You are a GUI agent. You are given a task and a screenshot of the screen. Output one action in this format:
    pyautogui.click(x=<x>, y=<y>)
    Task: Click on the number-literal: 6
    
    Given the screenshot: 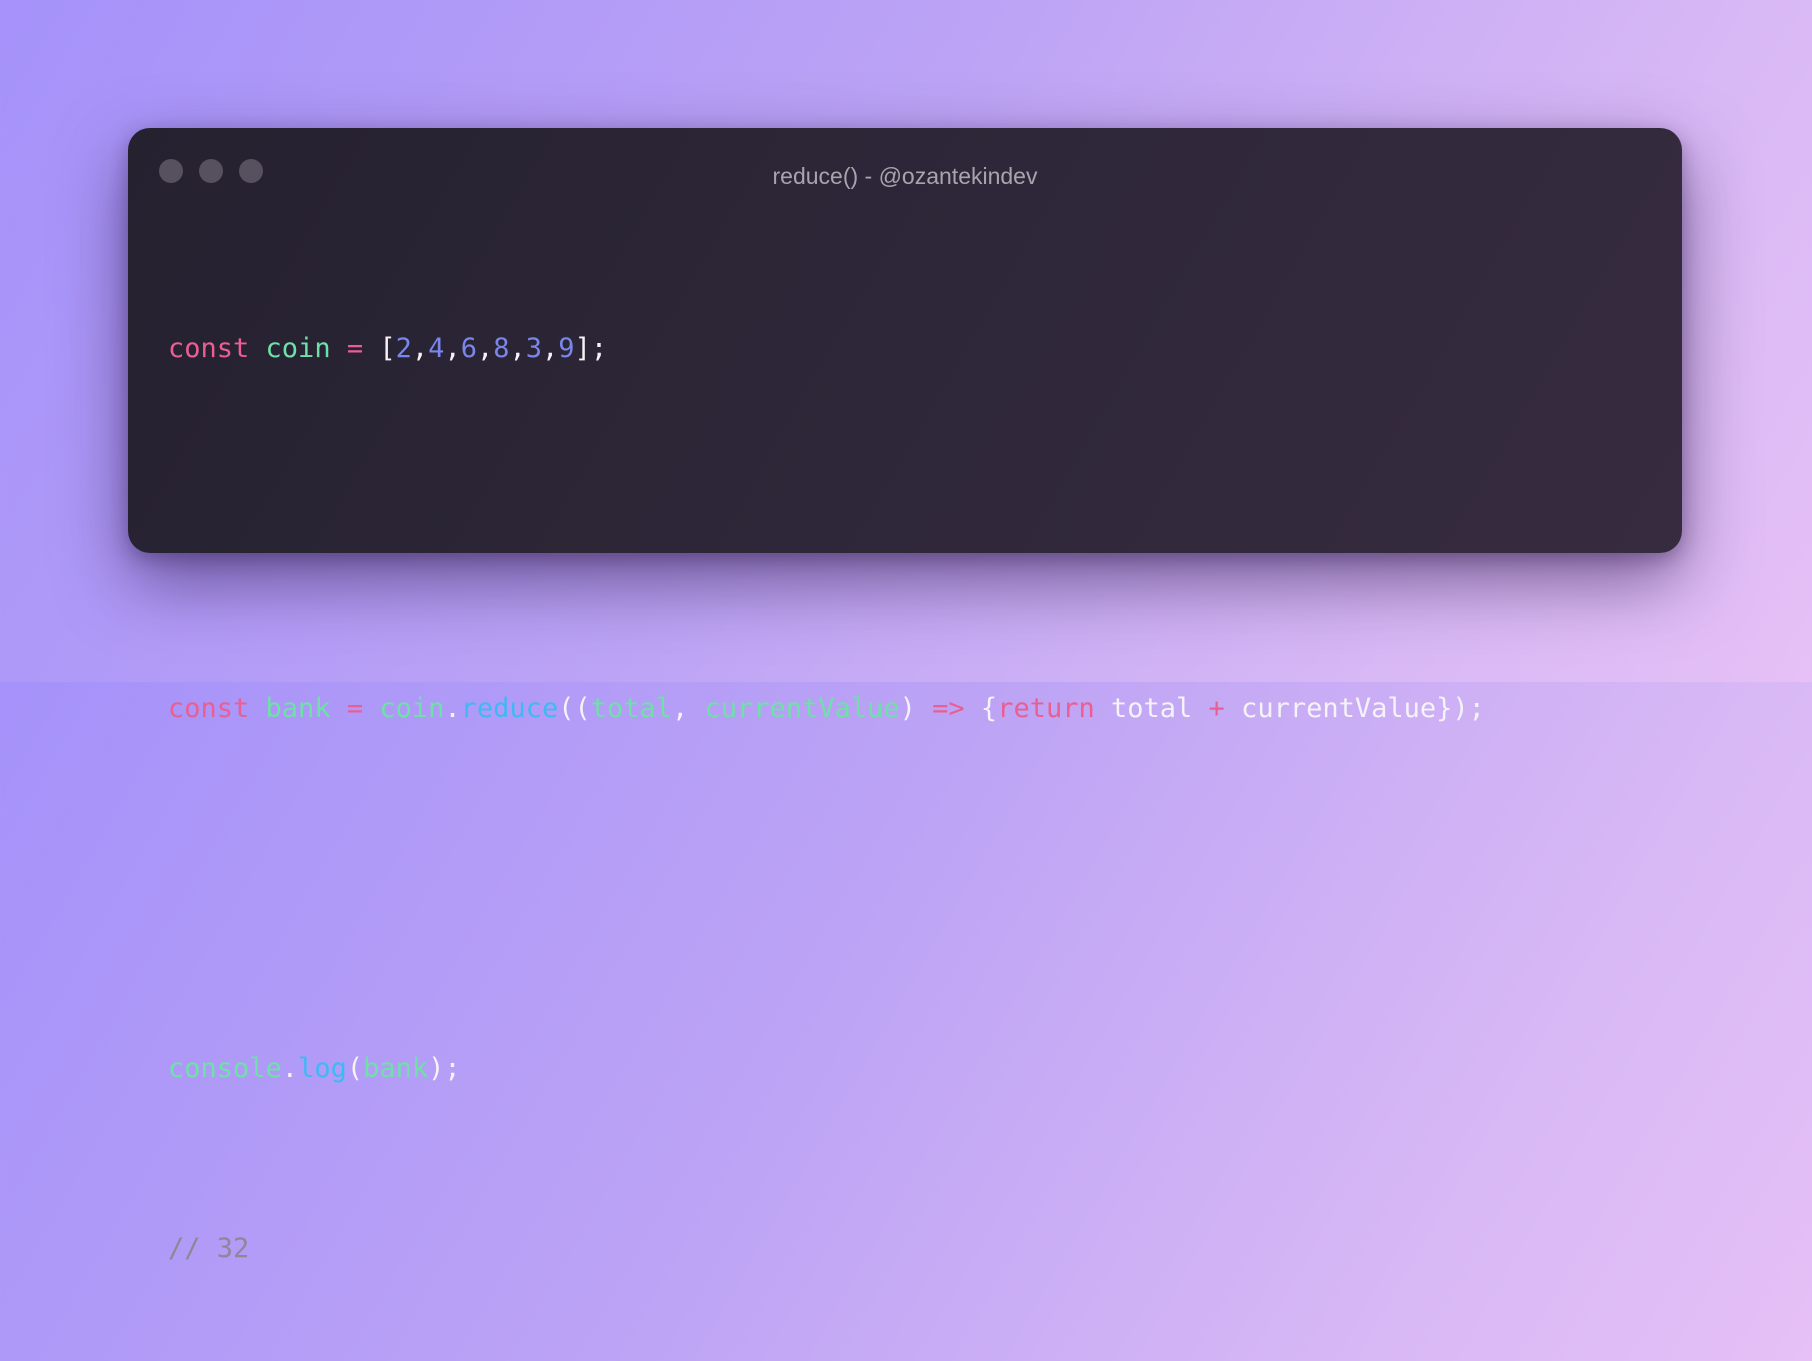 What is the action you would take?
    pyautogui.click(x=468, y=348)
    